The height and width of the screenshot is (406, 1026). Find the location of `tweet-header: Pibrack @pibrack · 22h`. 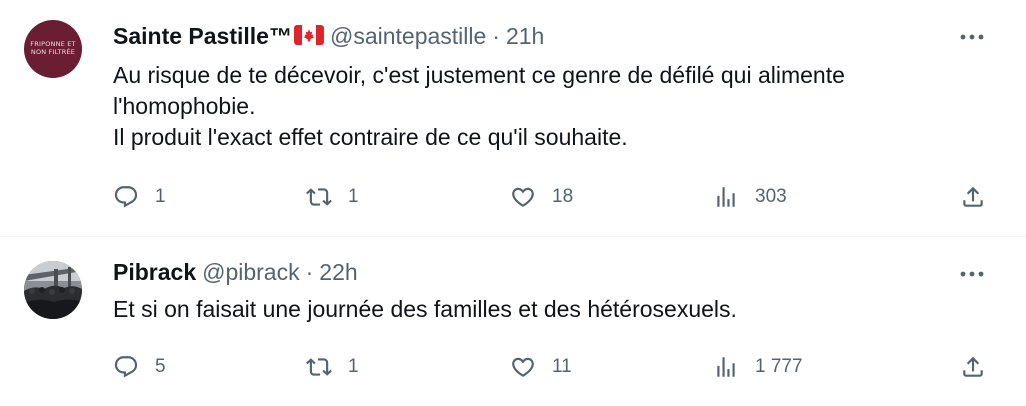

tweet-header: Pibrack @pibrack · 22h is located at coordinates (235, 272).